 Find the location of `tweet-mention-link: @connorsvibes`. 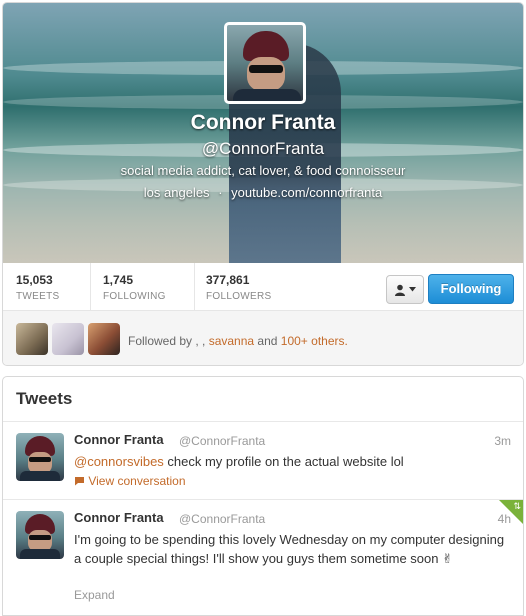

tweet-mention-link: @connorsvibes is located at coordinates (119, 461).